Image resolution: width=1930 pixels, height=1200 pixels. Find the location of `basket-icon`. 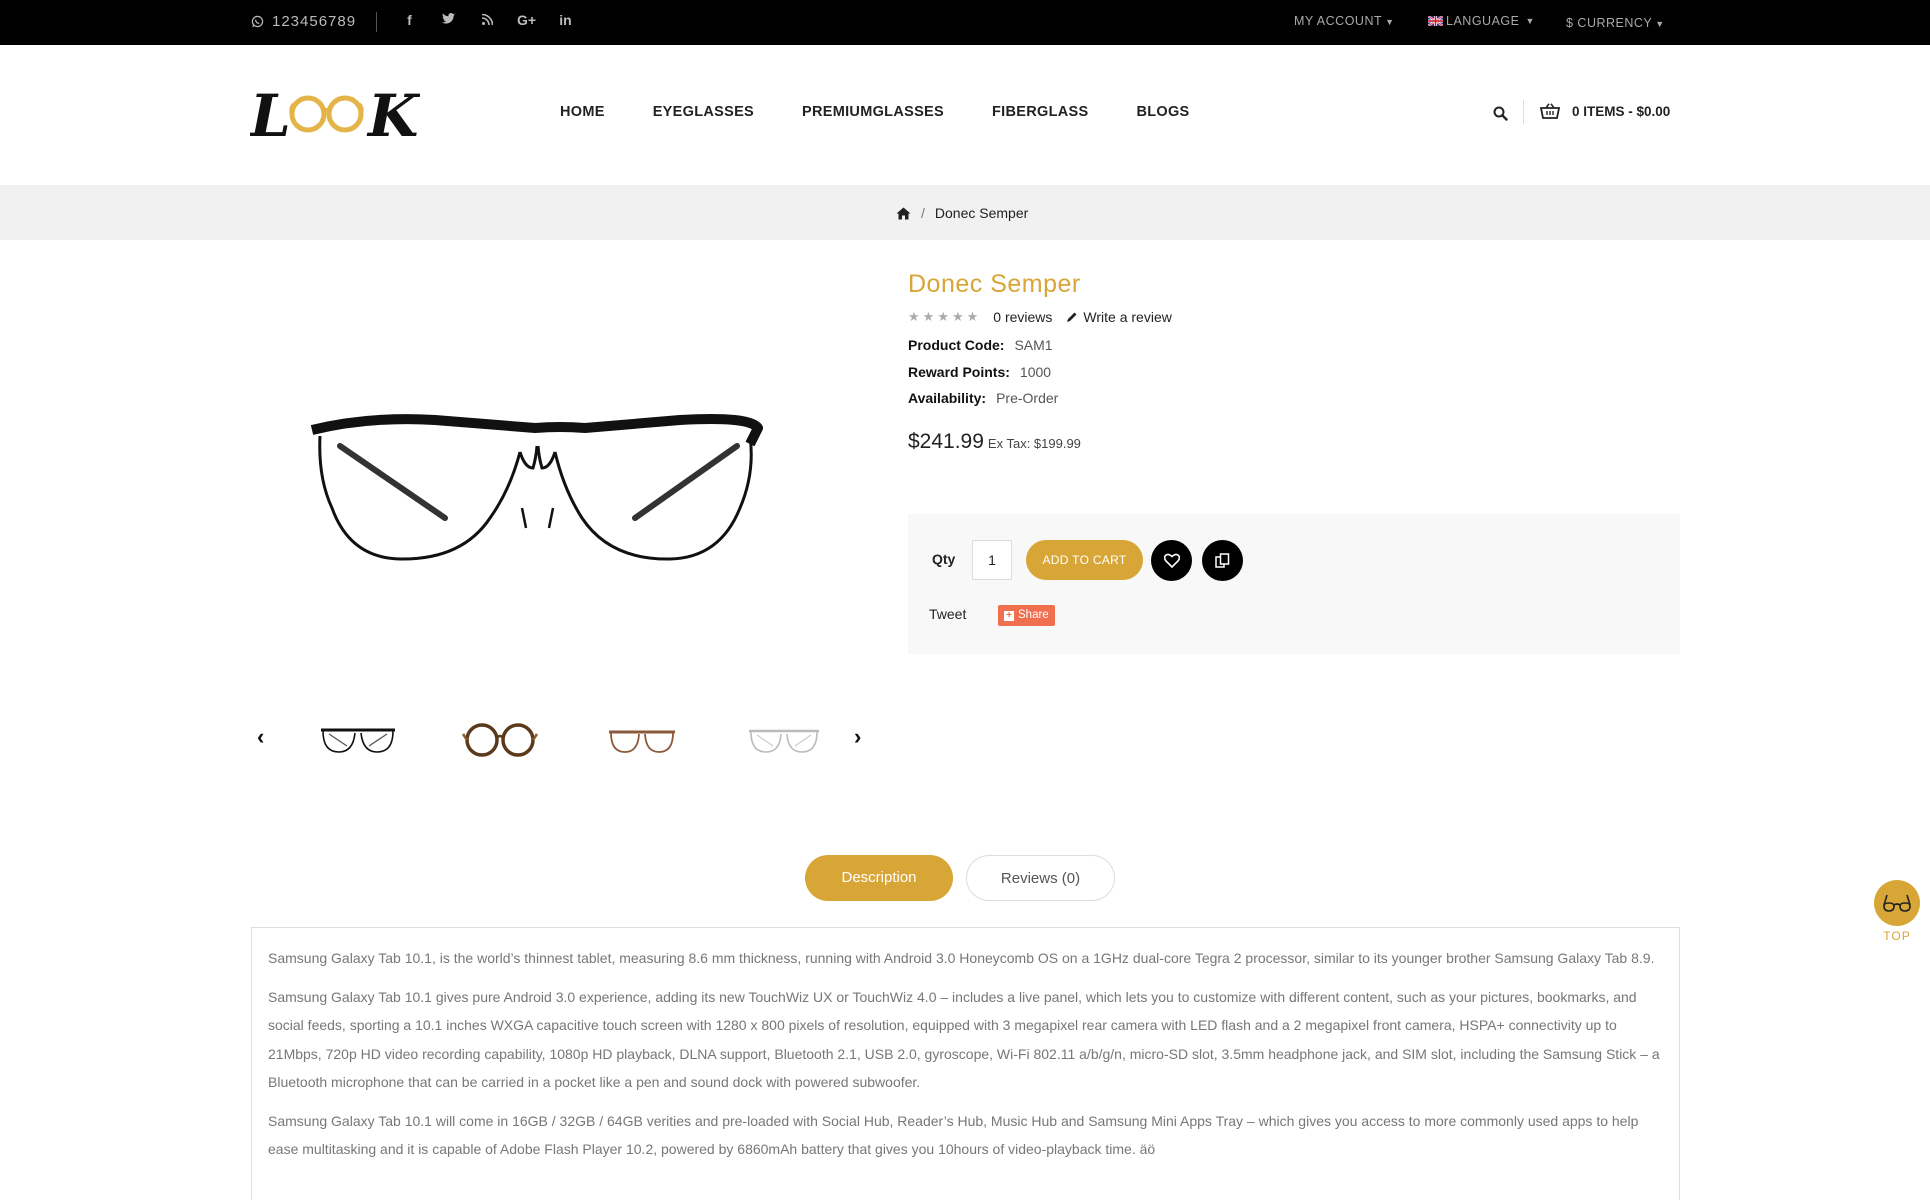

basket-icon is located at coordinates (1550, 111).